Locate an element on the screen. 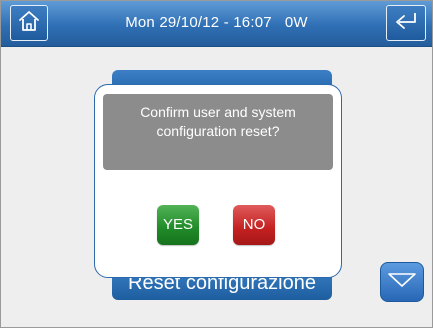  dialog-message-line-2: configuration reset? is located at coordinates (218, 131).